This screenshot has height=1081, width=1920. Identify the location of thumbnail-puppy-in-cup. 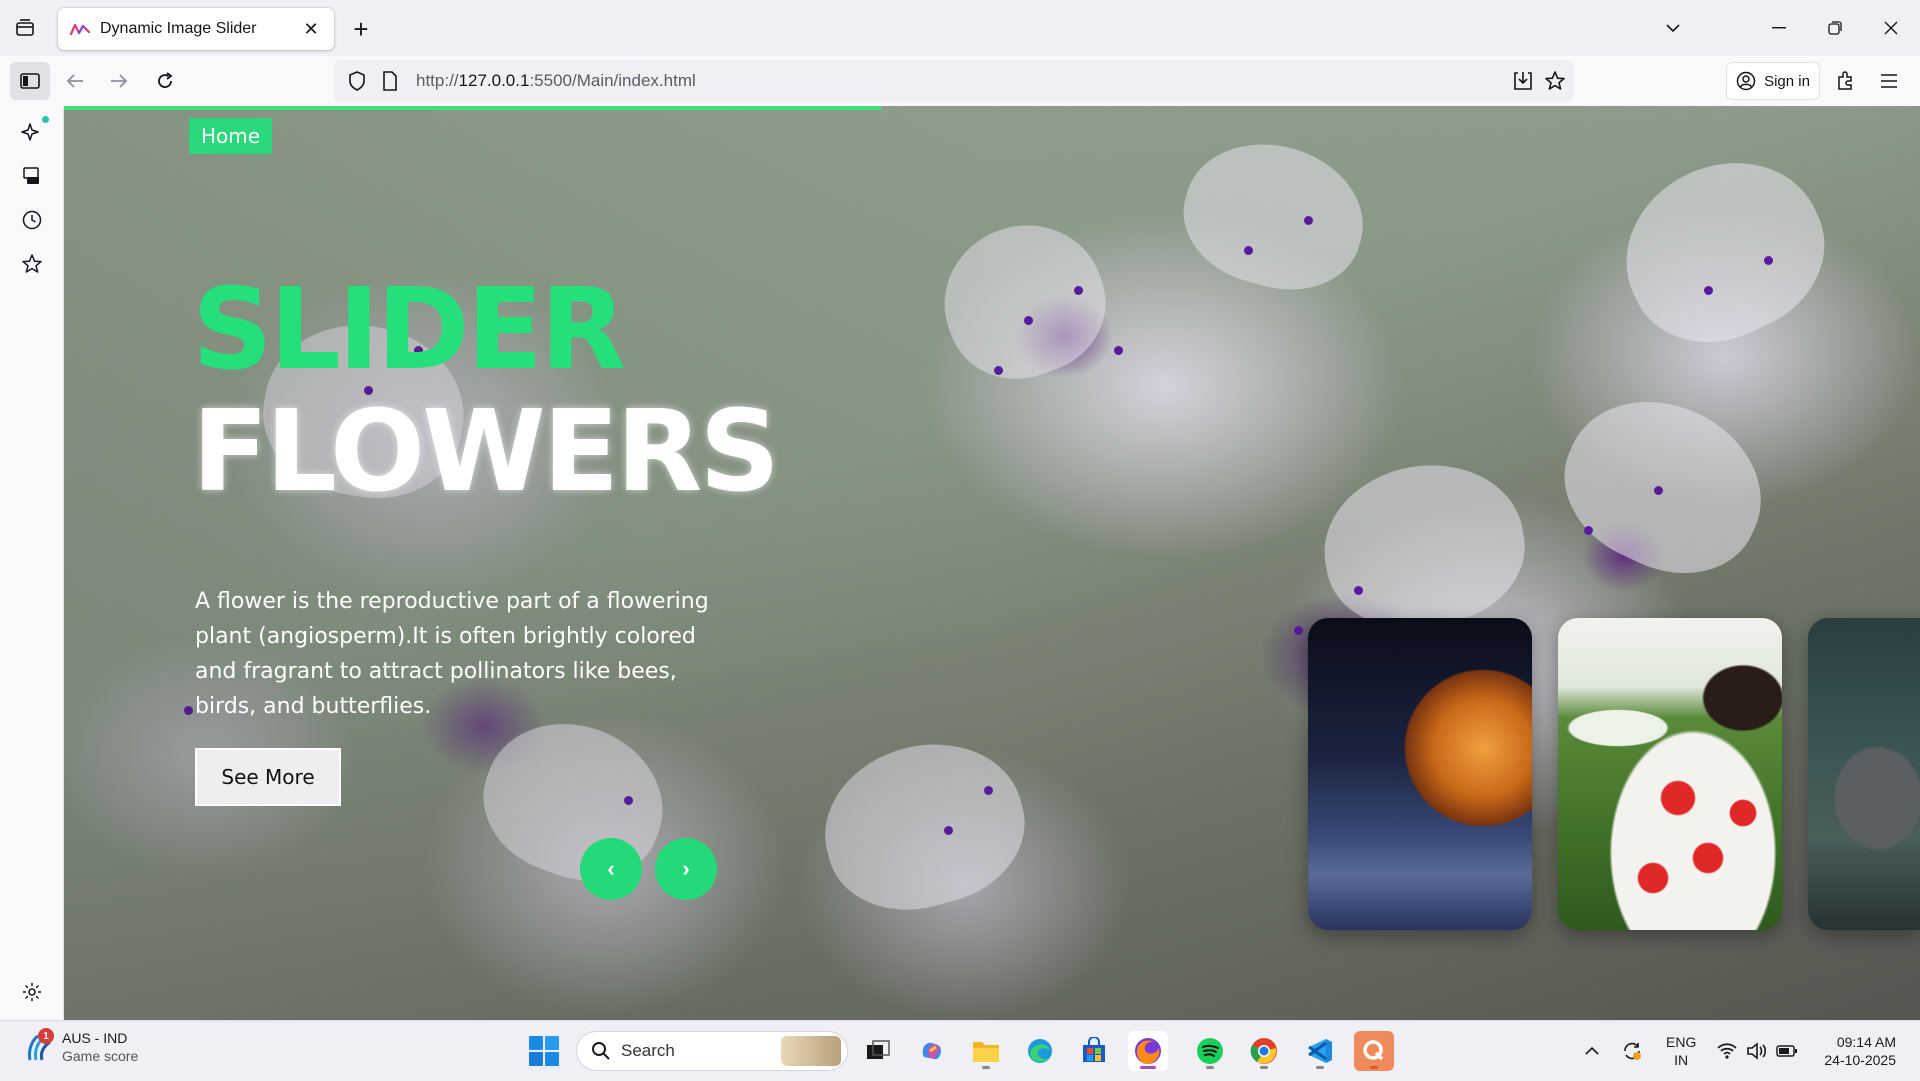
(1670, 774).